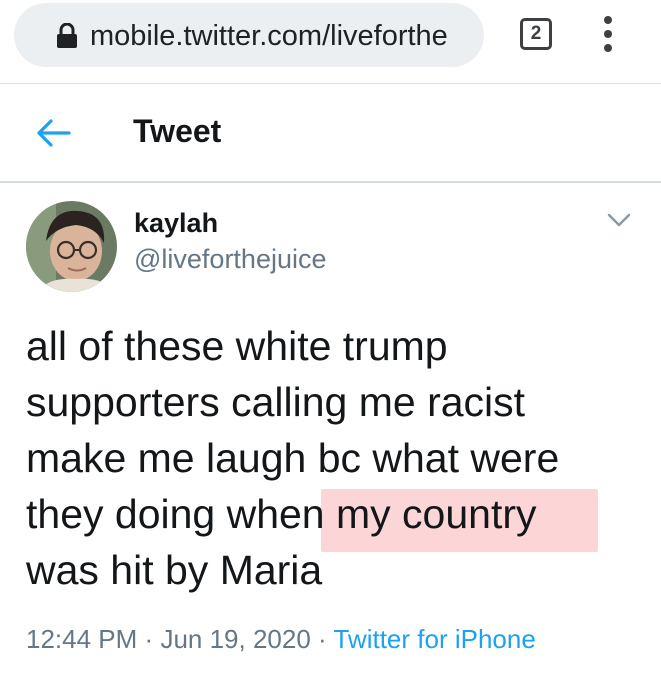  I want to click on tweet-text-line: make me laugh bc what were, so click(293, 458).